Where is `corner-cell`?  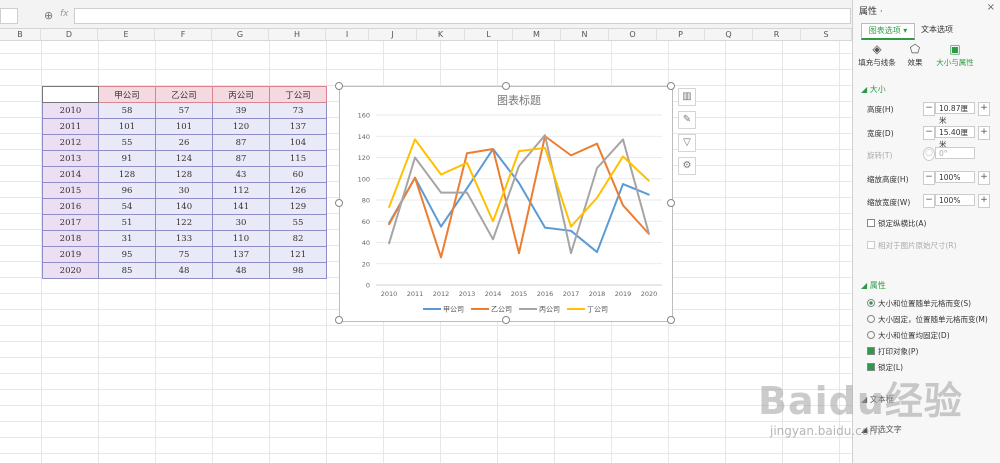
corner-cell is located at coordinates (70, 94).